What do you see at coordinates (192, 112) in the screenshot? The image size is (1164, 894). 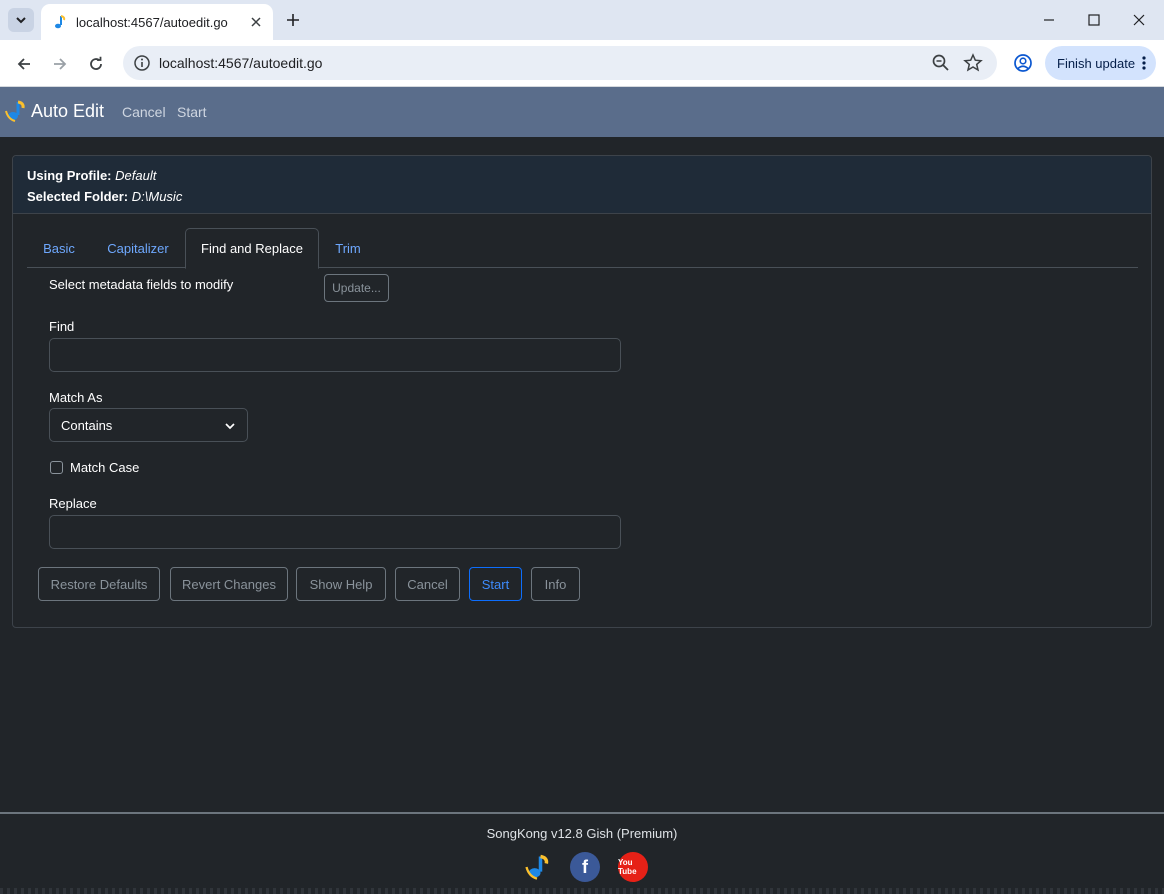 I see `nav-start-link: Start` at bounding box center [192, 112].